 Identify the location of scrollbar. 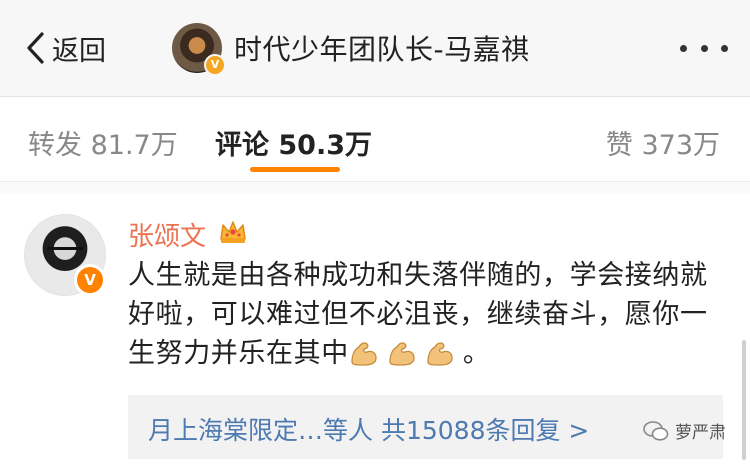
(744, 400).